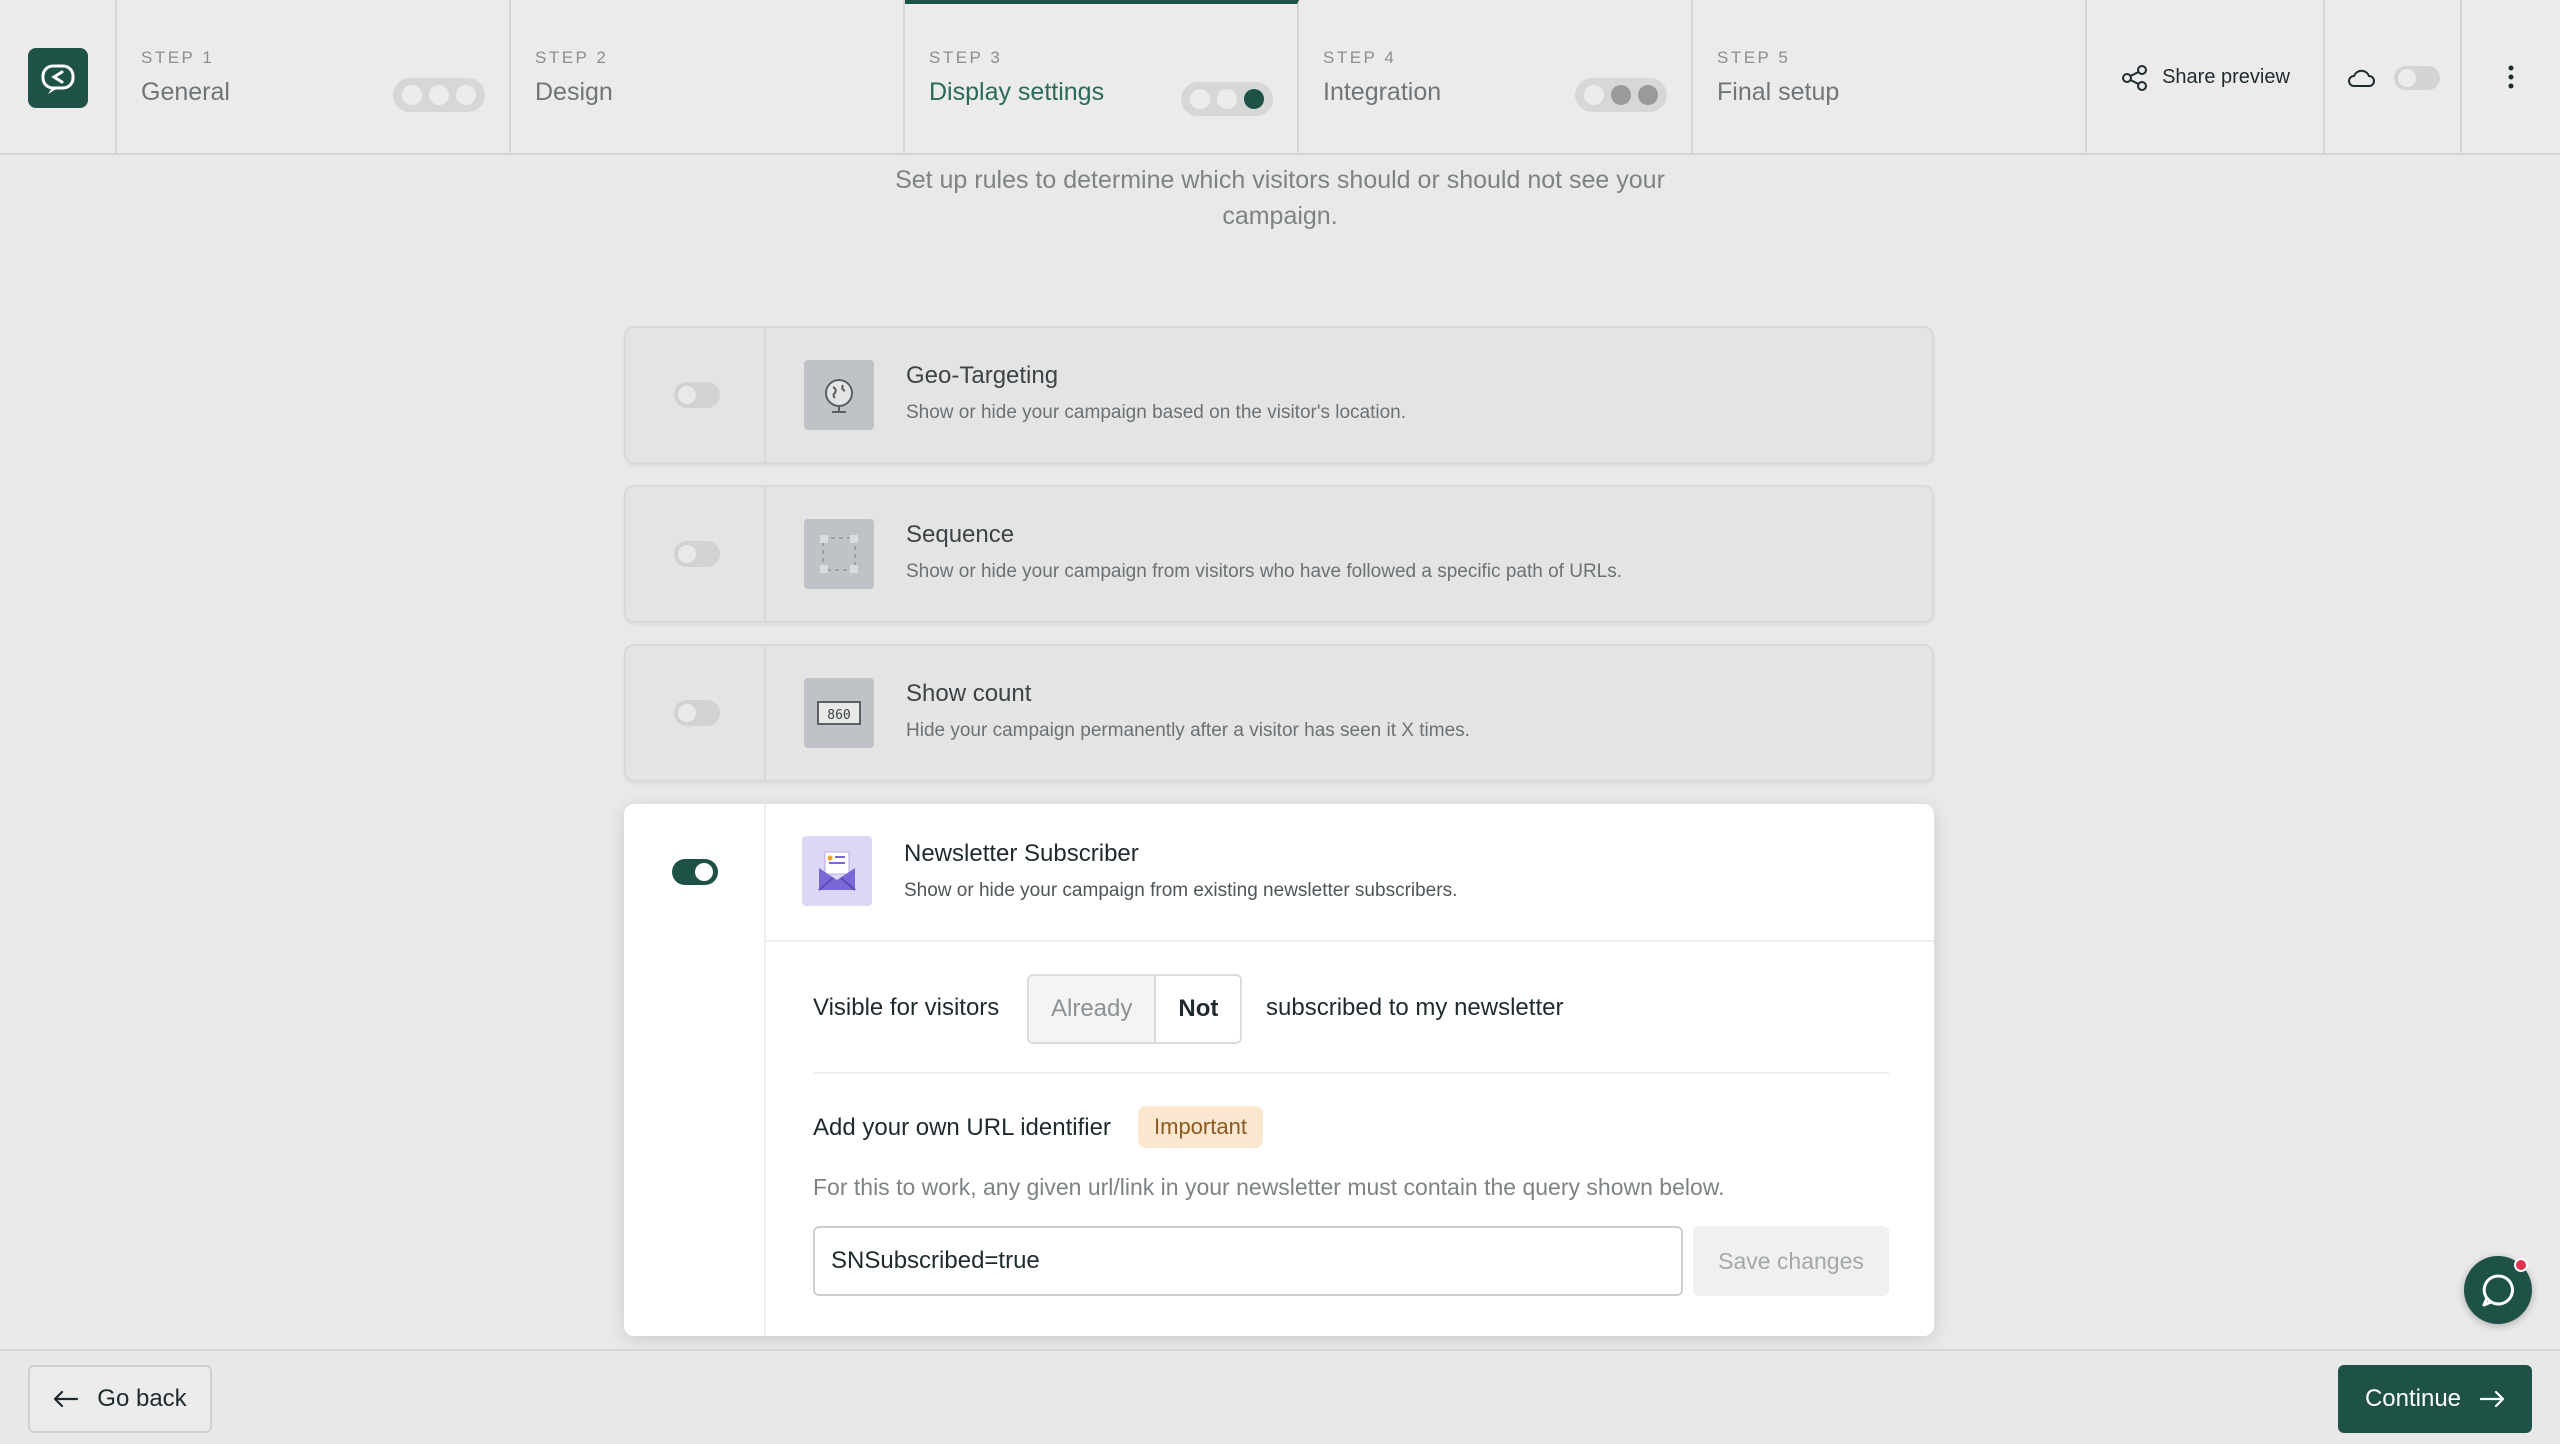  Describe the element at coordinates (1021, 853) in the screenshot. I see `rule-title: Newsletter Subscriber` at that location.